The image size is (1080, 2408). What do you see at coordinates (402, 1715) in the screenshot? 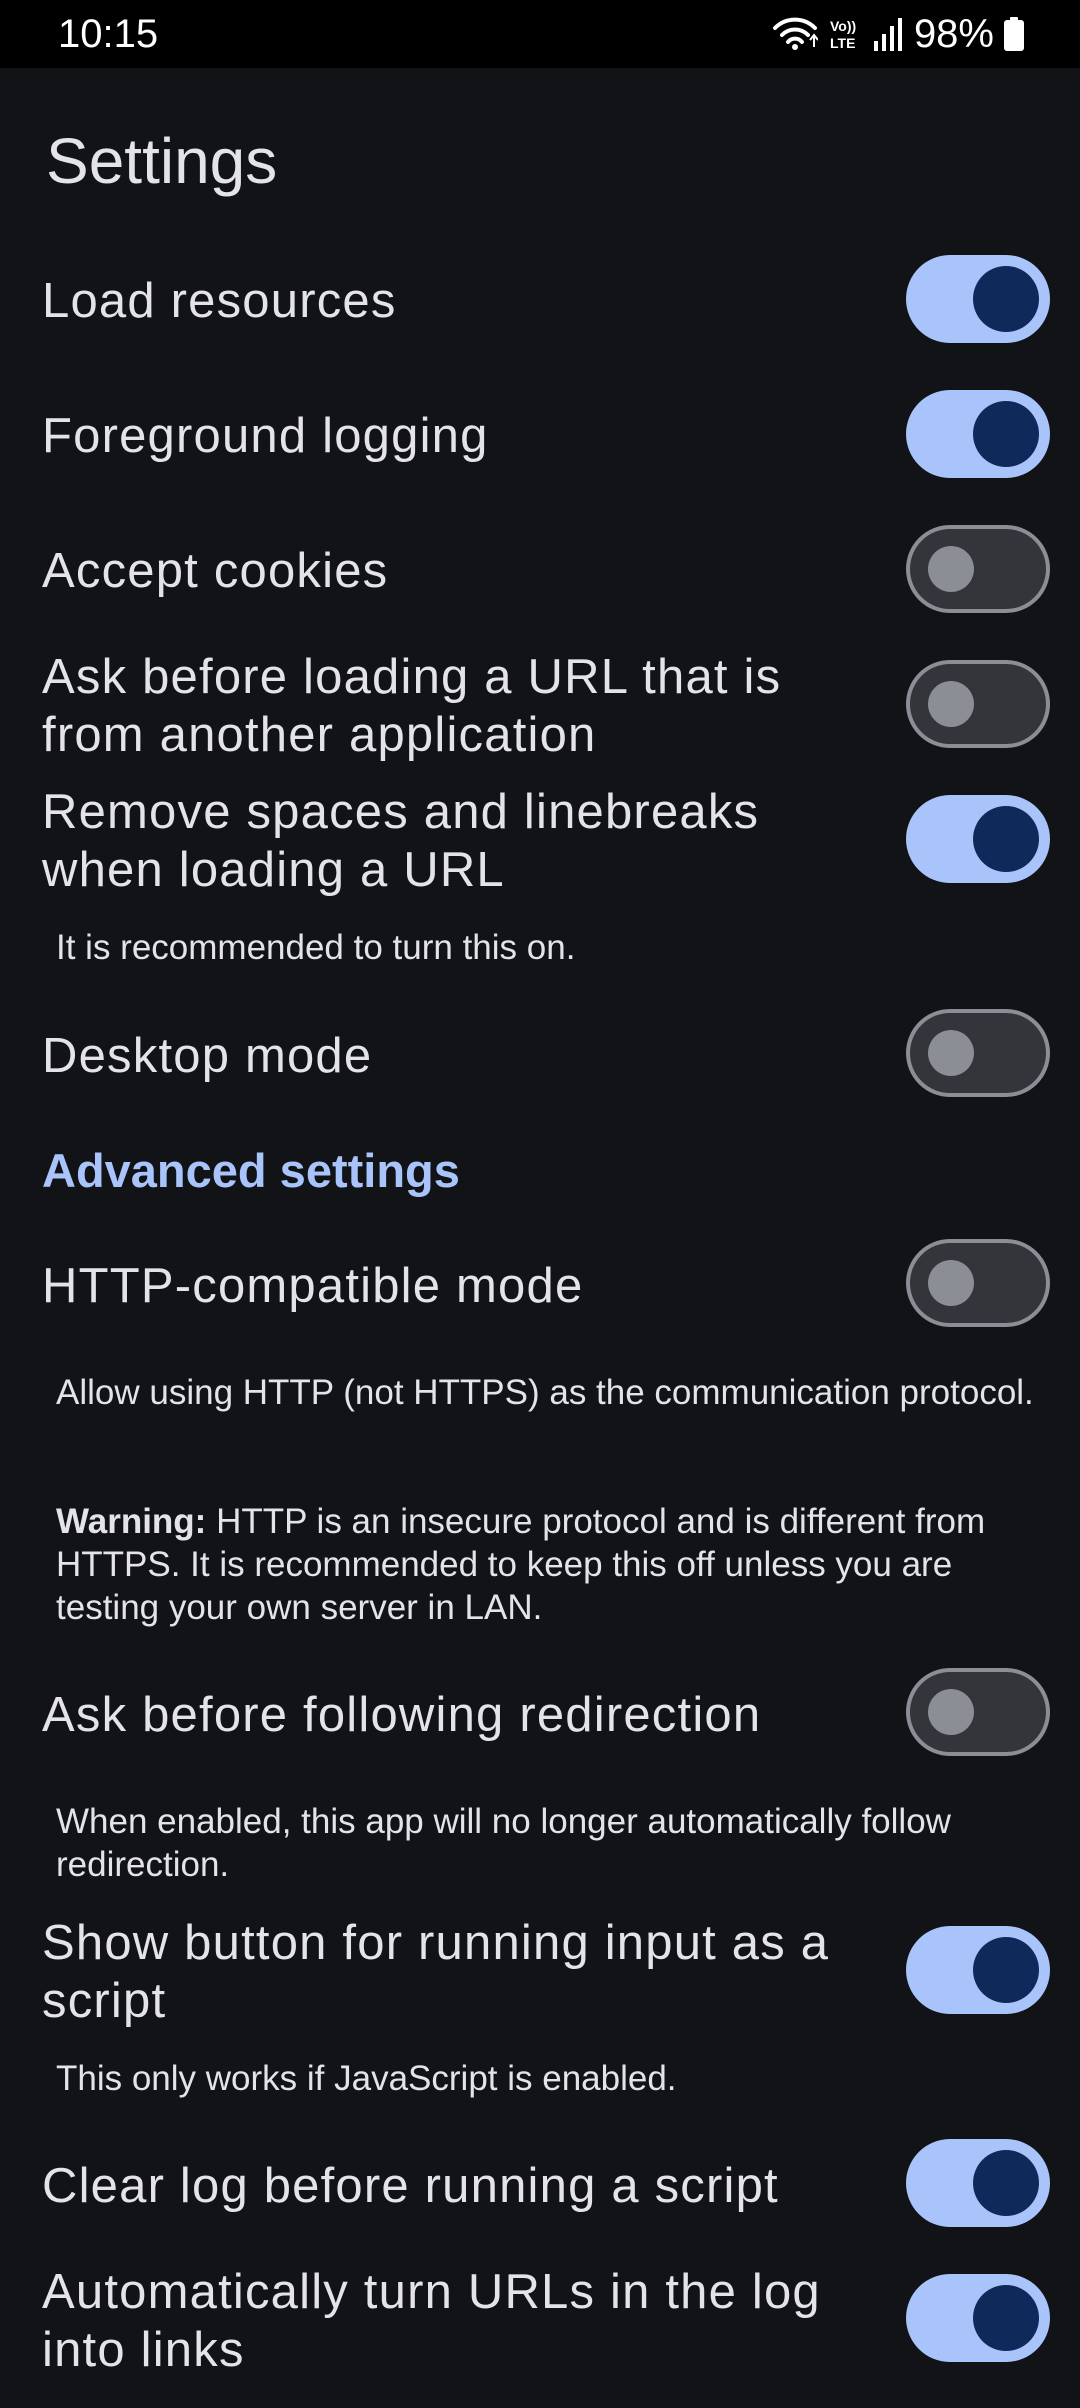
I see `setting-label-ask-before-redirection: Ask before following redirection` at bounding box center [402, 1715].